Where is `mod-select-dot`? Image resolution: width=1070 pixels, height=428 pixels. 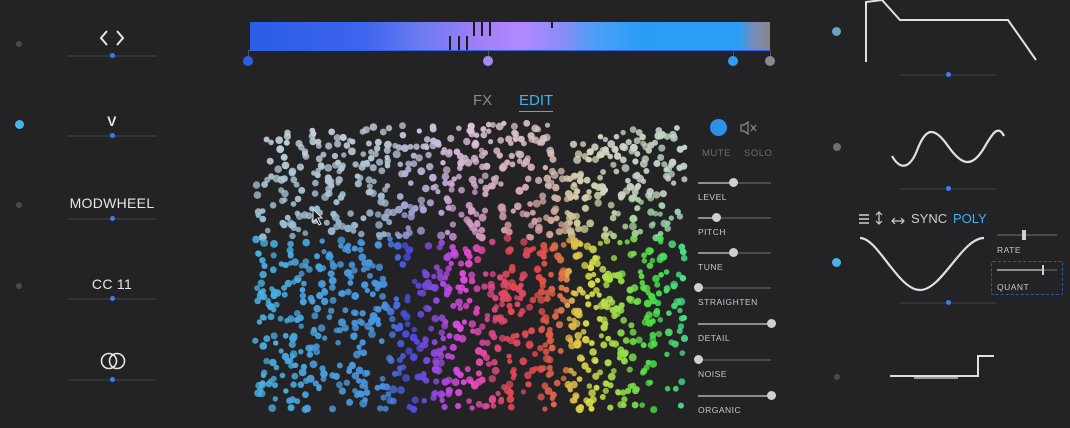
mod-select-dot is located at coordinates (836, 262).